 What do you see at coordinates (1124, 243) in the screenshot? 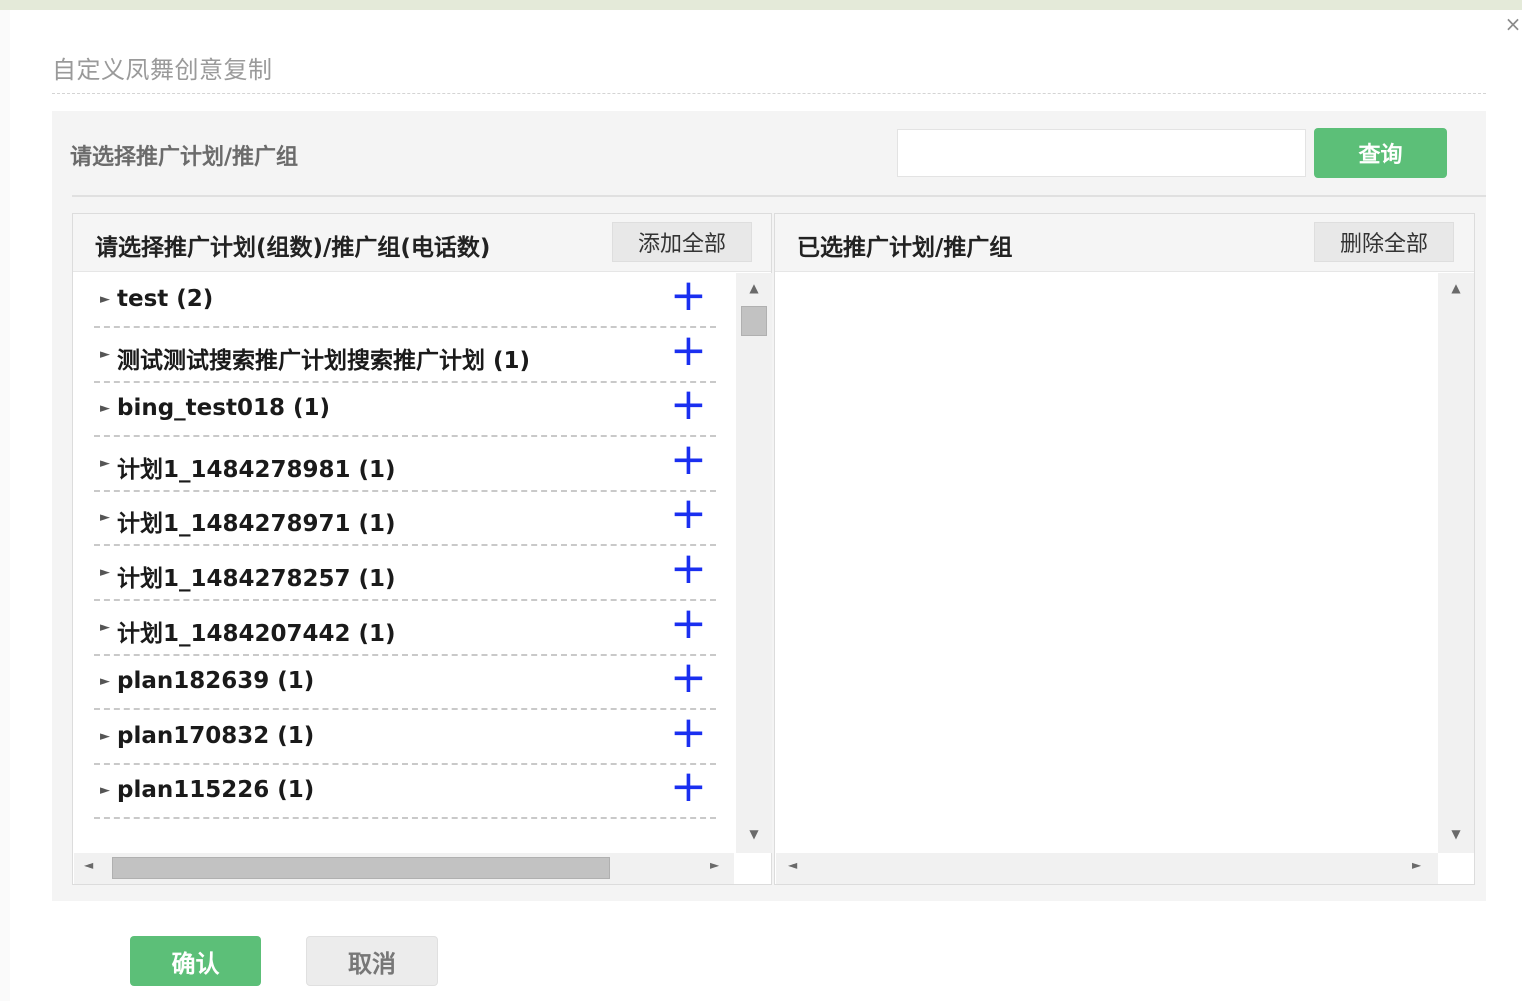
I see `selected-list-header: 已选推广计划/推广组 删除全部` at bounding box center [1124, 243].